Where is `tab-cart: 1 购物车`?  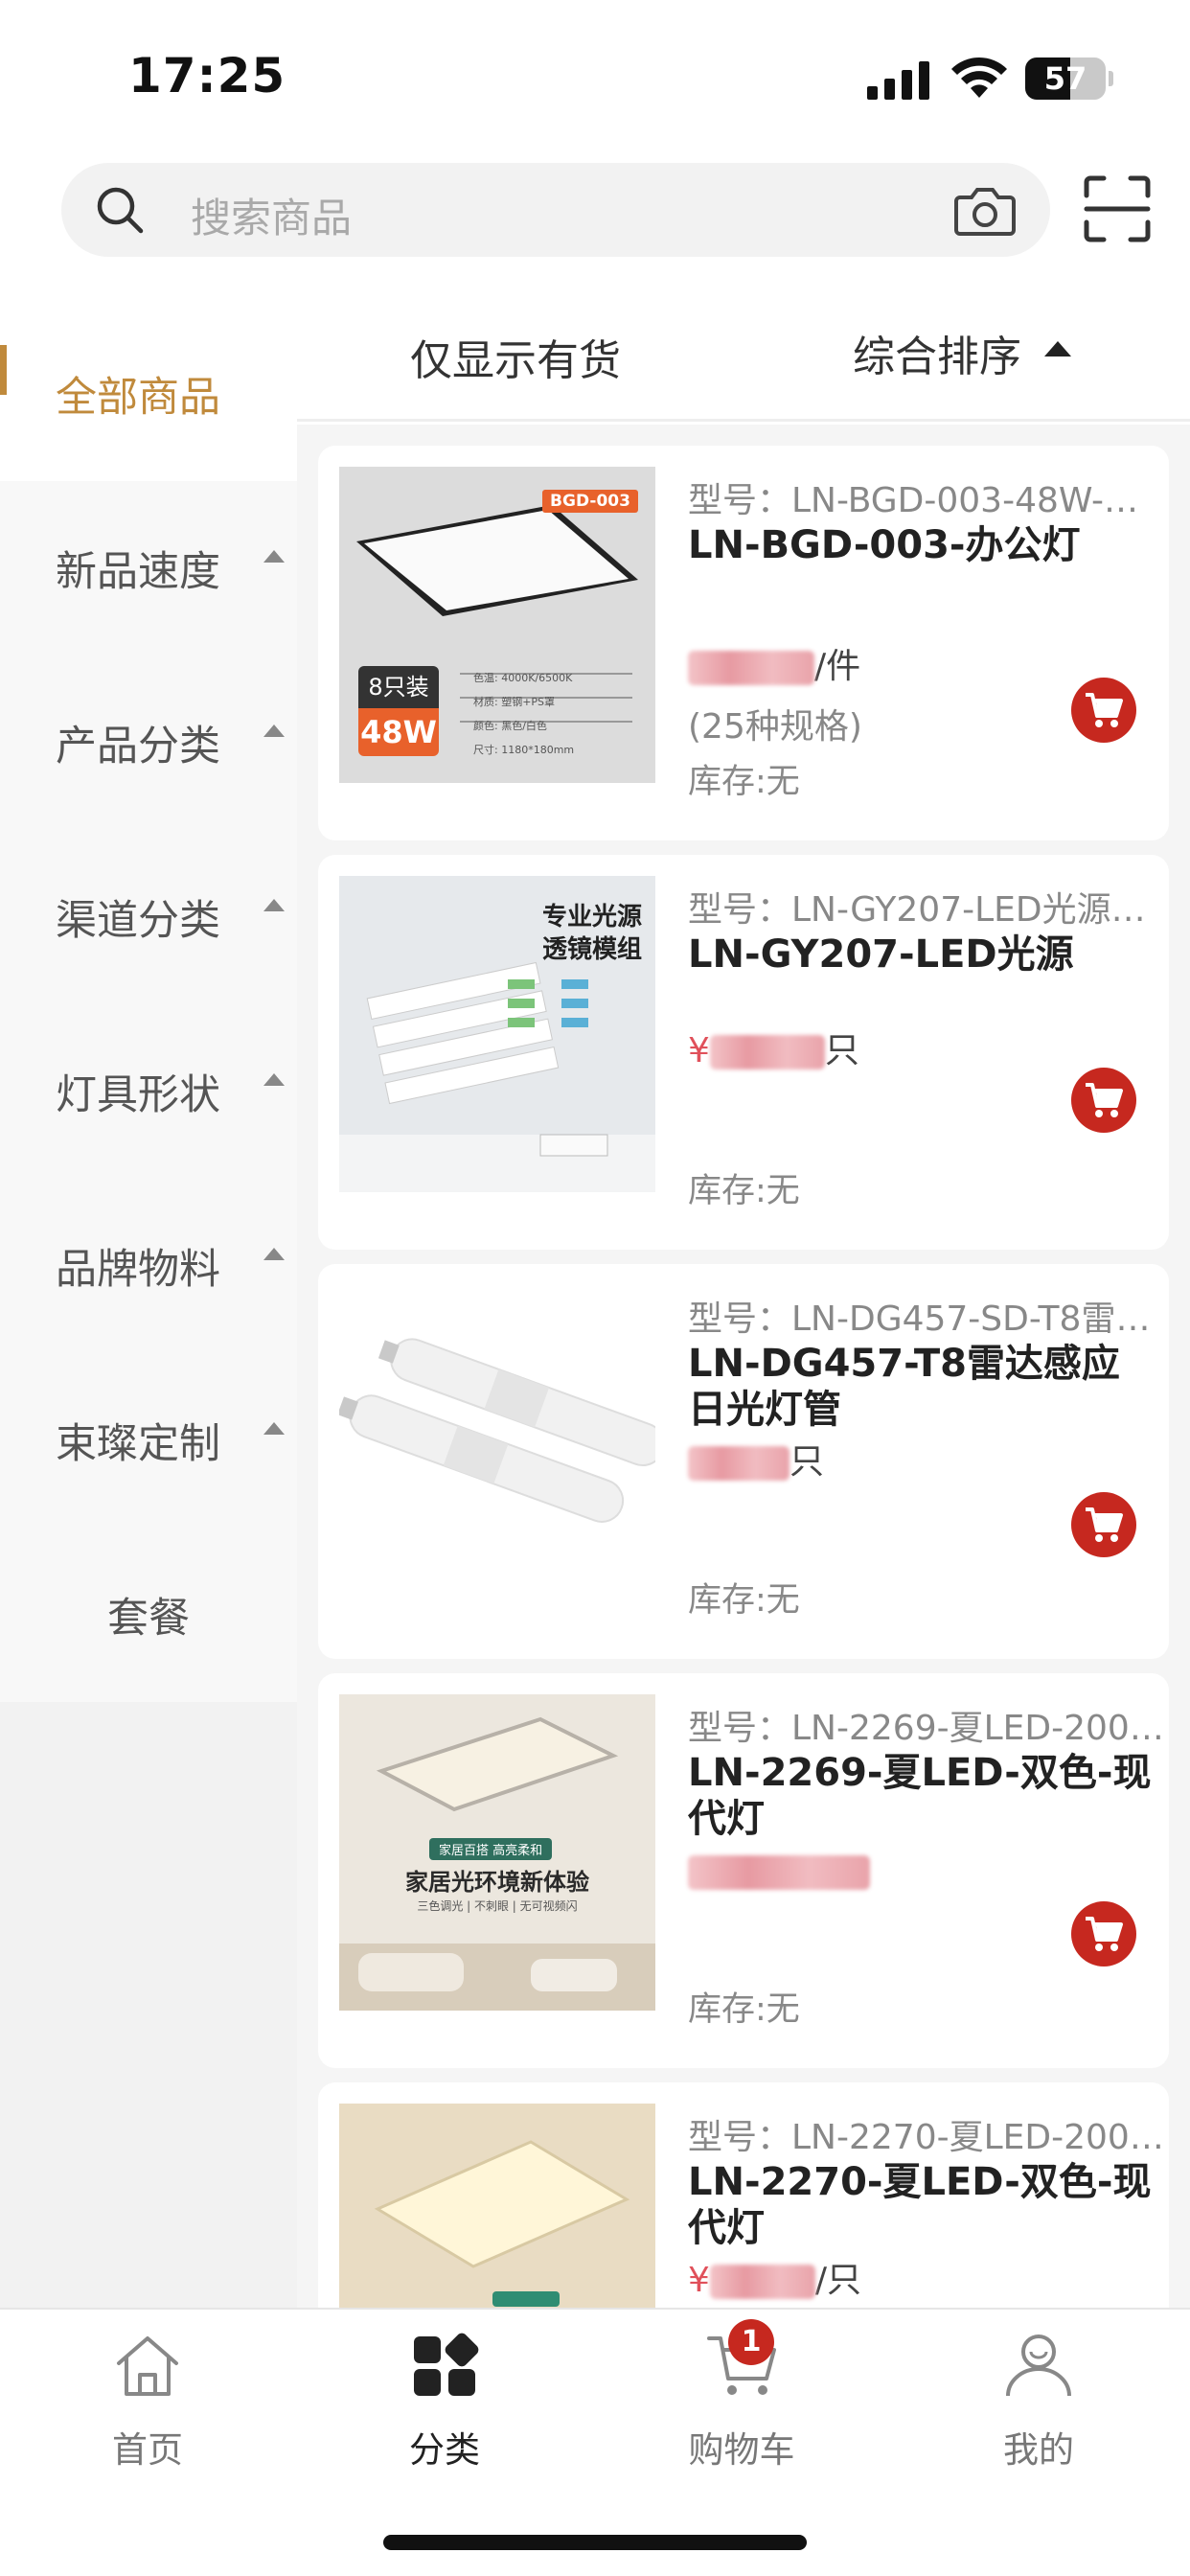 tab-cart: 1 购物车 is located at coordinates (742, 2395).